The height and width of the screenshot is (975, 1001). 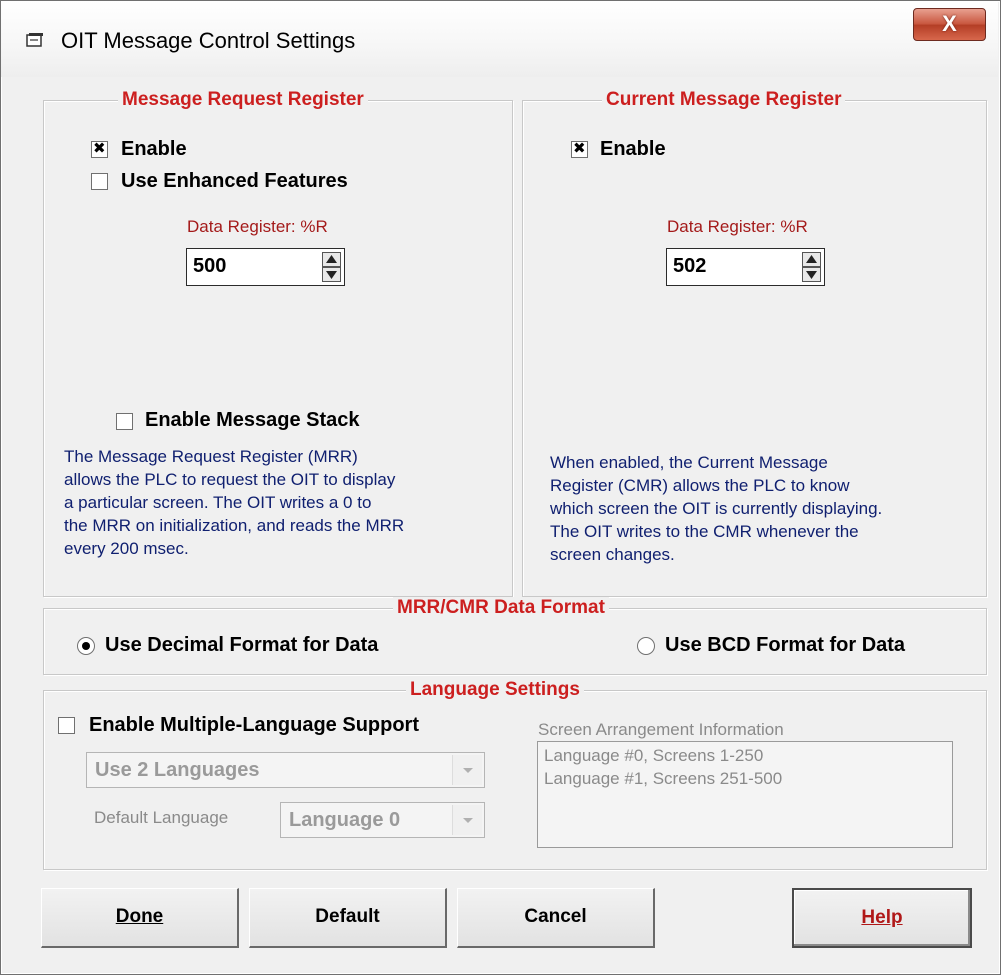 What do you see at coordinates (211, 456) in the screenshot?
I see `mrr-desc-line: The Message Request Register (MRR)` at bounding box center [211, 456].